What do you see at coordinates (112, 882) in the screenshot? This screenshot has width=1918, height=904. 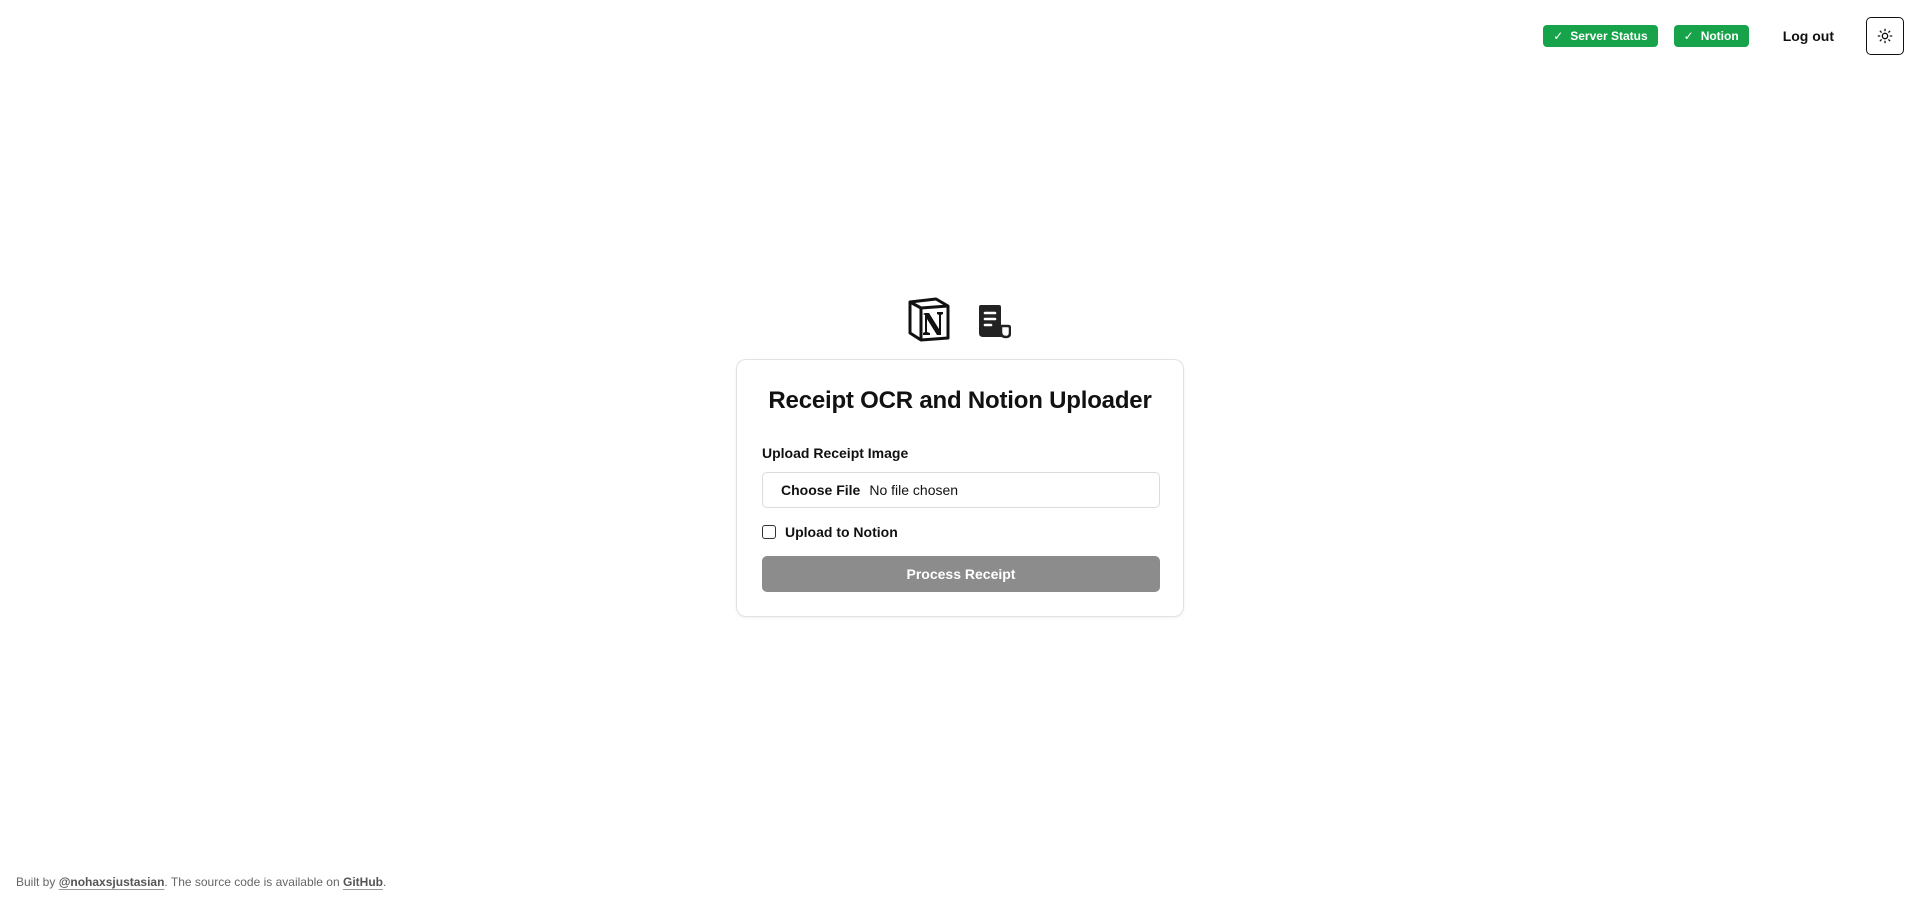 I see `author-link: @nohaxsjustasian` at bounding box center [112, 882].